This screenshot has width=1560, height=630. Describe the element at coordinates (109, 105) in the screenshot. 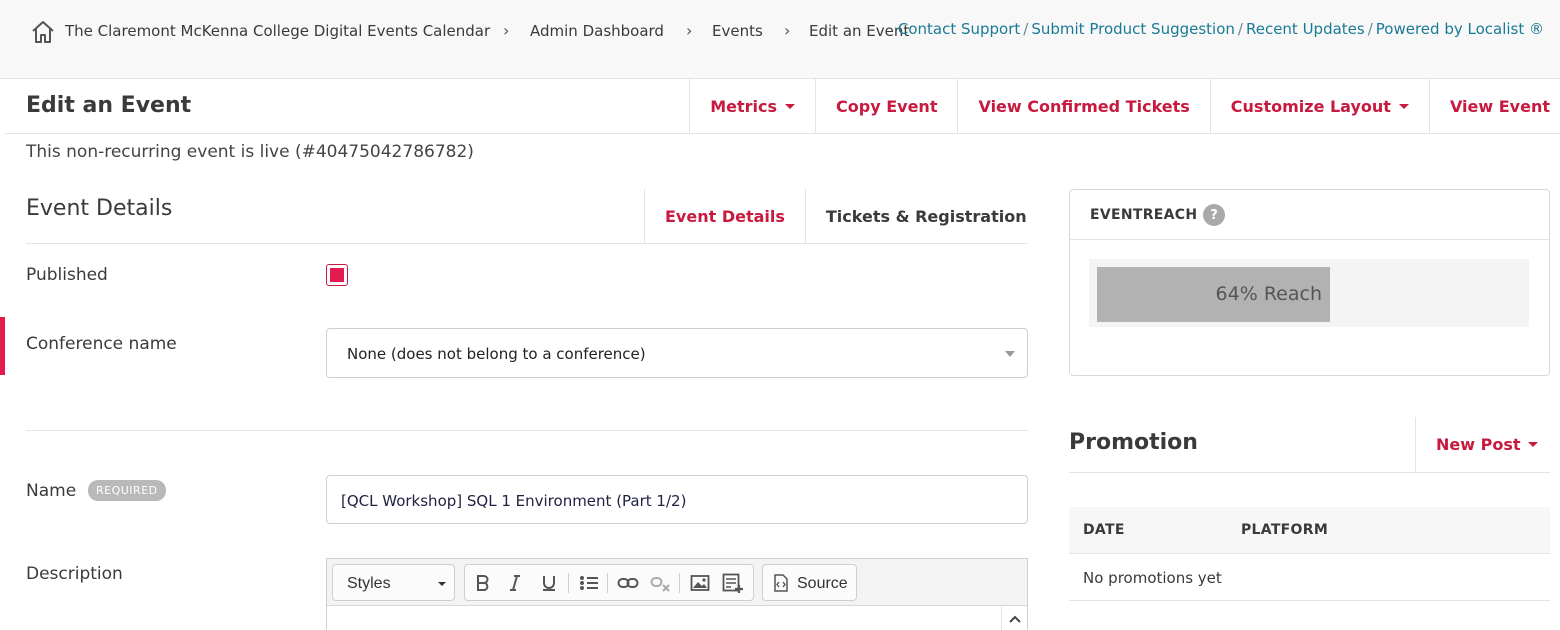

I see `page-title: Edit an Event` at that location.